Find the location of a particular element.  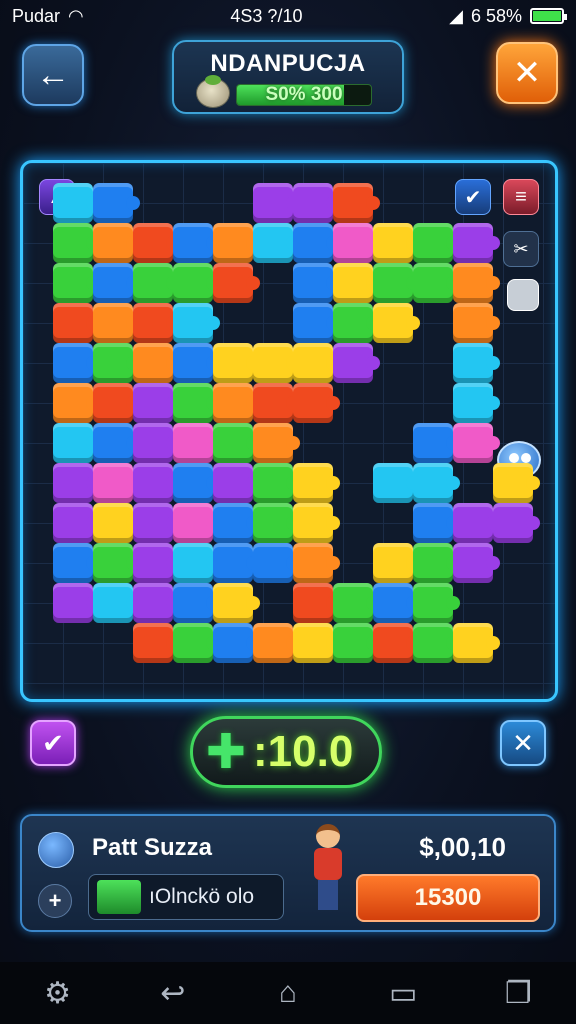

accept-button: ✔ is located at coordinates (53, 743).